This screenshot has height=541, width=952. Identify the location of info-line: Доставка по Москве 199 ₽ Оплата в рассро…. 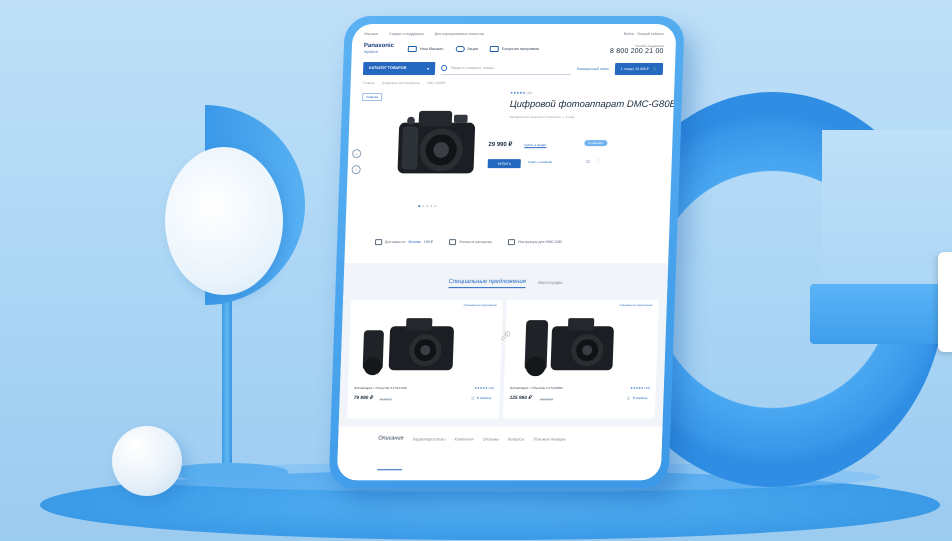
(507, 242).